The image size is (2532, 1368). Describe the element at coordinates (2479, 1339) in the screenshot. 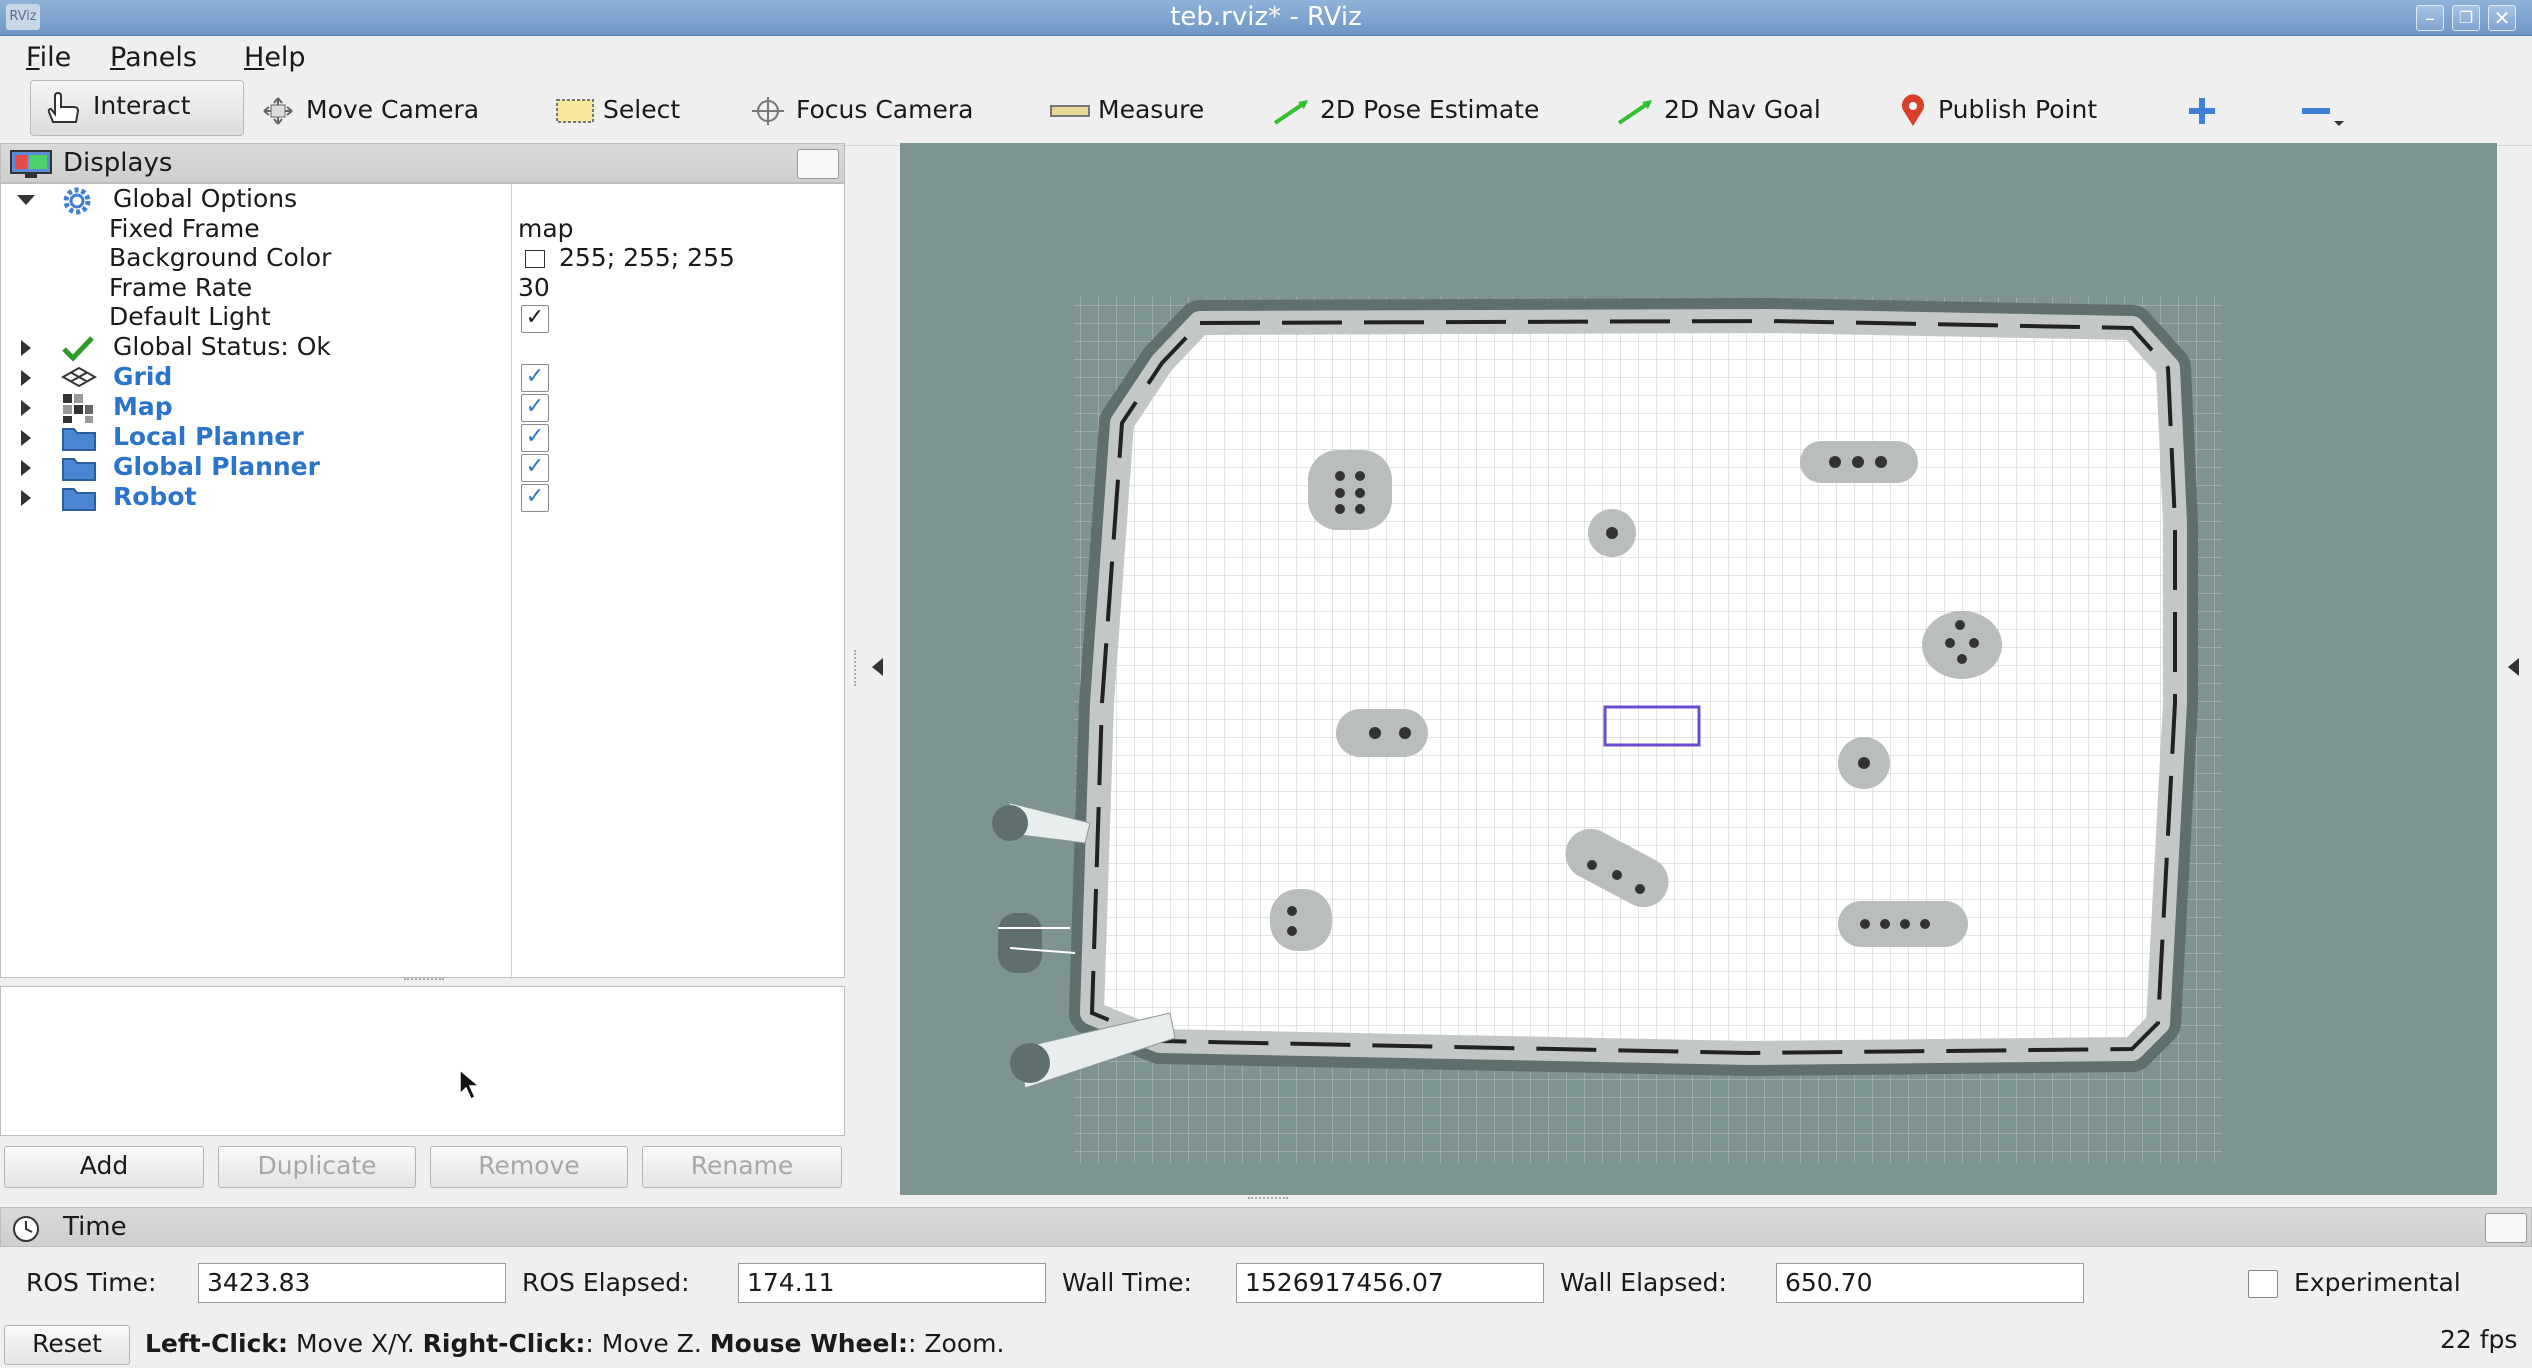

I see `fps-counter: 22 fps` at that location.